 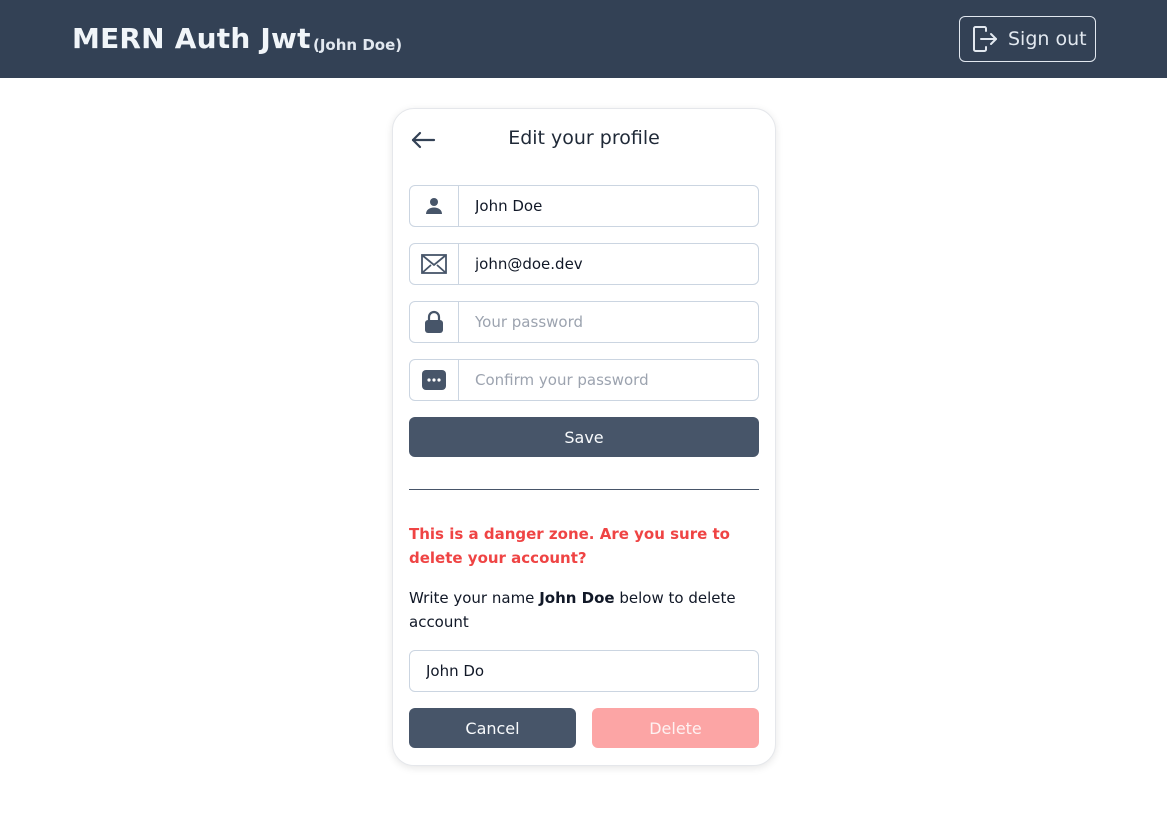 What do you see at coordinates (608, 206) in the screenshot?
I see `name-input` at bounding box center [608, 206].